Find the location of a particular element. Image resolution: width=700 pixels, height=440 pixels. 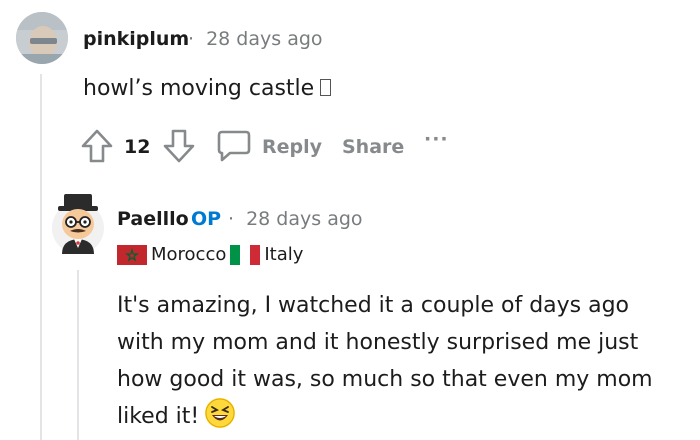

flair-country-2: Italy is located at coordinates (284, 254).